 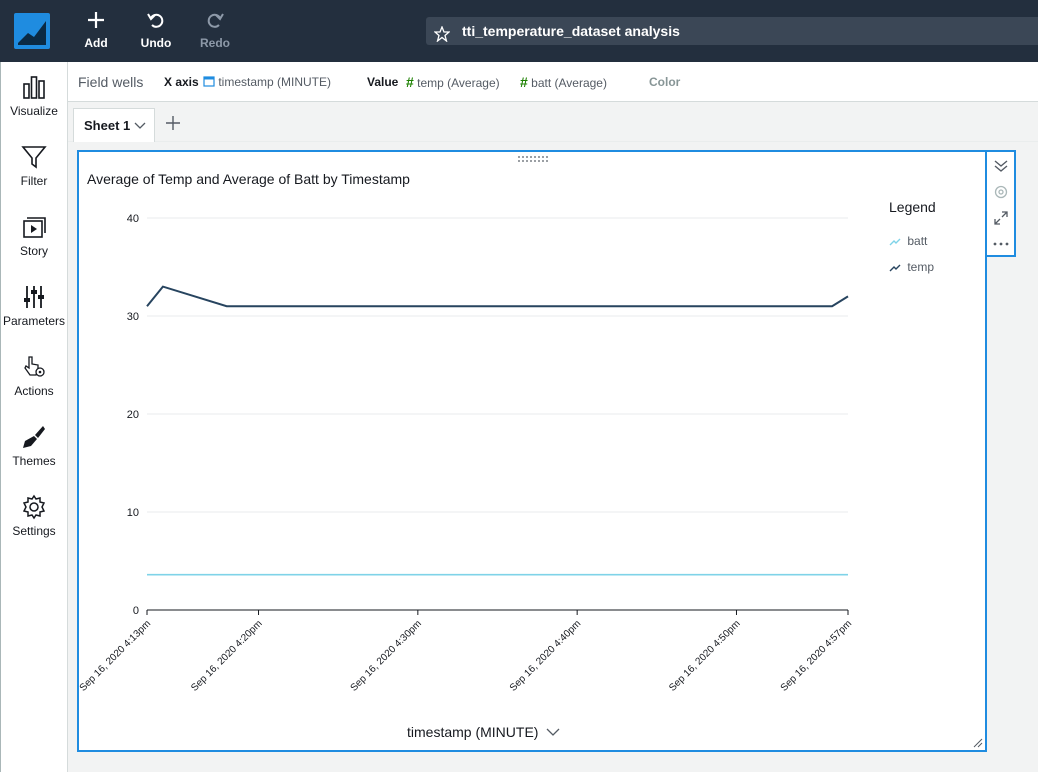 I want to click on sidebar-item-label: Filter, so click(x=34, y=181).